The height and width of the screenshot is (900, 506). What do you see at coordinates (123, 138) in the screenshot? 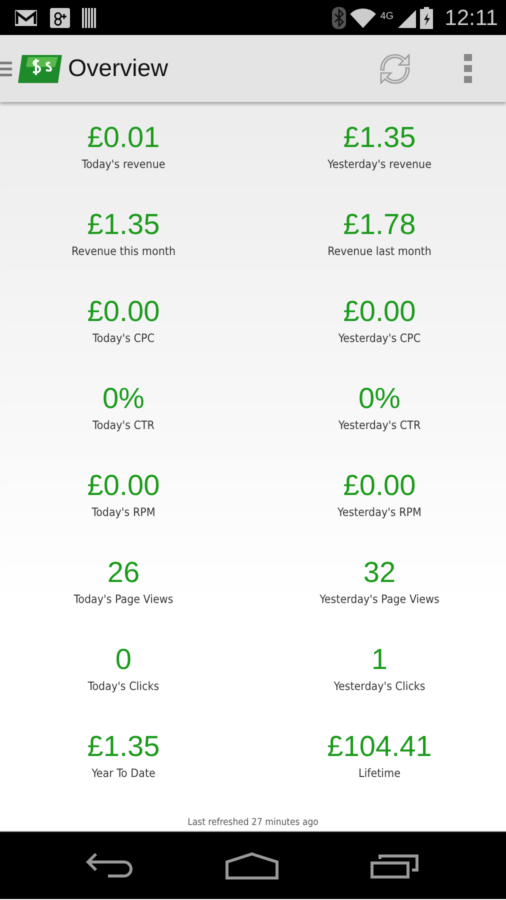
I see `stat-value: £0.01` at bounding box center [123, 138].